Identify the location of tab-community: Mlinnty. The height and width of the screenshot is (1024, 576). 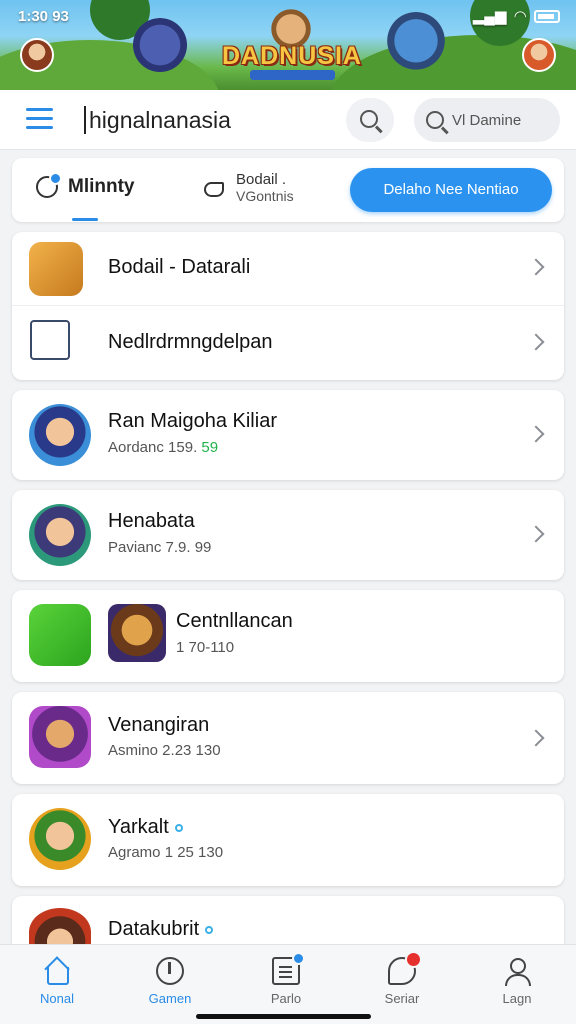
(85, 185).